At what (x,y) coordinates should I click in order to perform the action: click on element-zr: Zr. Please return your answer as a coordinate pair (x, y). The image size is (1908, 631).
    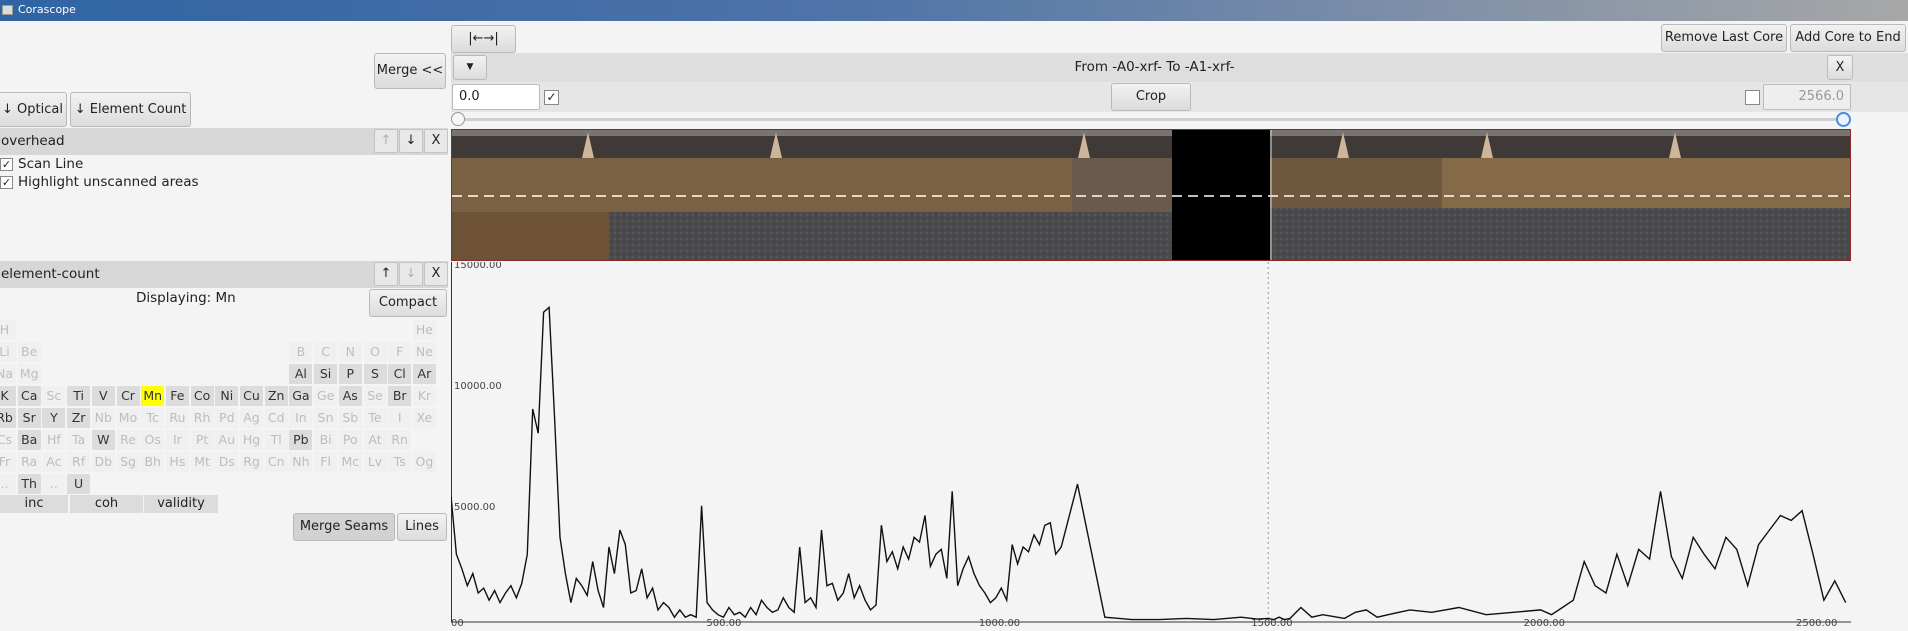
    Looking at the image, I should click on (79, 418).